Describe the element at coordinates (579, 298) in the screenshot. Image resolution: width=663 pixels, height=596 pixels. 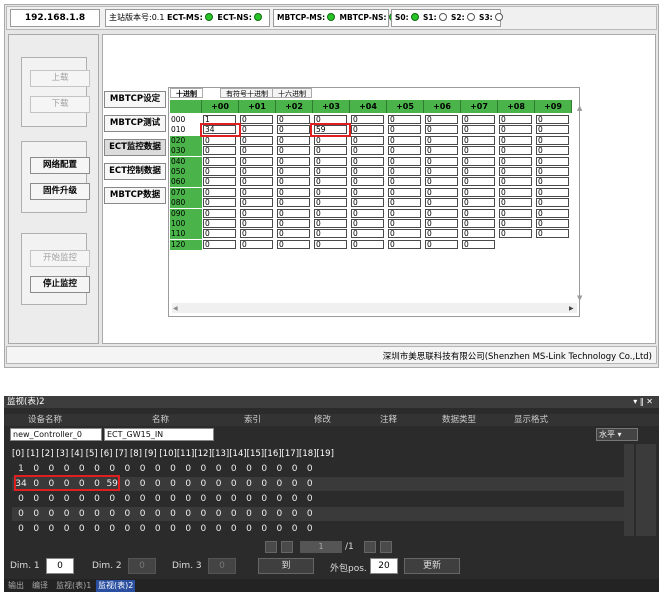
I see `scroll-down-icon: ▼` at that location.